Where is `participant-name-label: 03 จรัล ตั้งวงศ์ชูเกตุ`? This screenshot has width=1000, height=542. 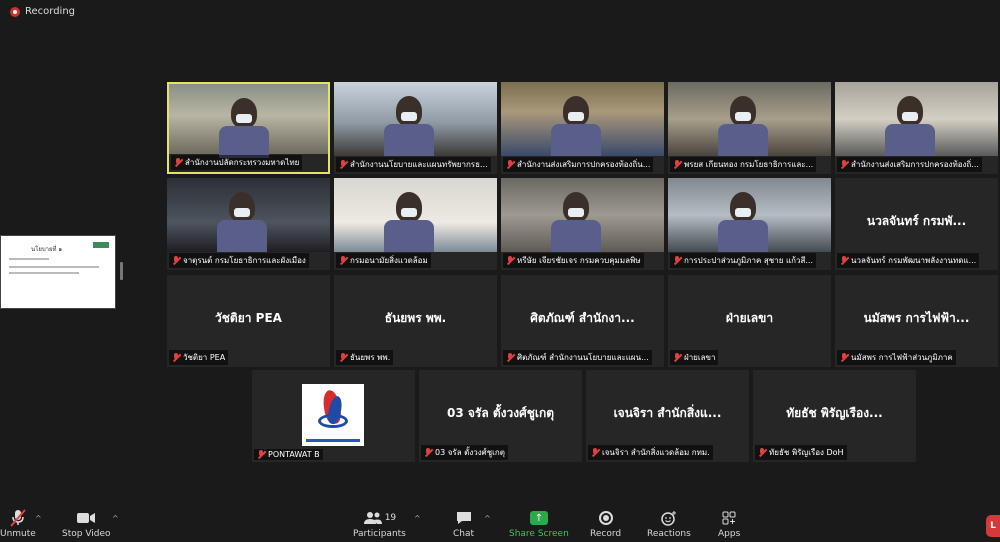 participant-name-label: 03 จรัล ตั้งวงศ์ชูเกตุ is located at coordinates (464, 452).